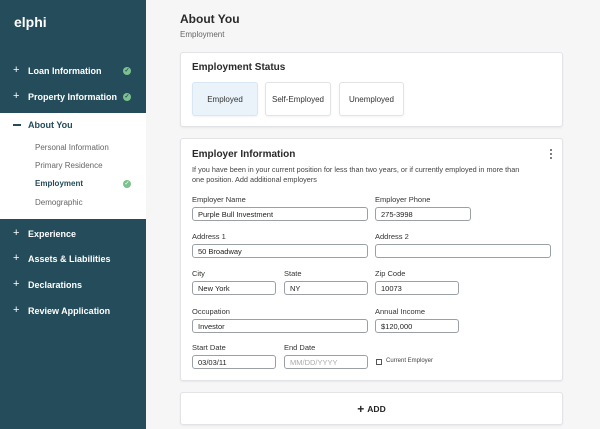  I want to click on status-option-employed: Employed, so click(225, 99).